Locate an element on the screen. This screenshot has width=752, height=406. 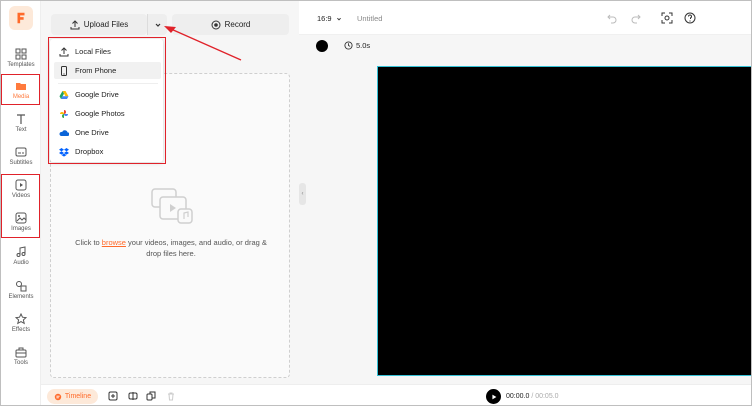
phone-icon is located at coordinates (64, 70).